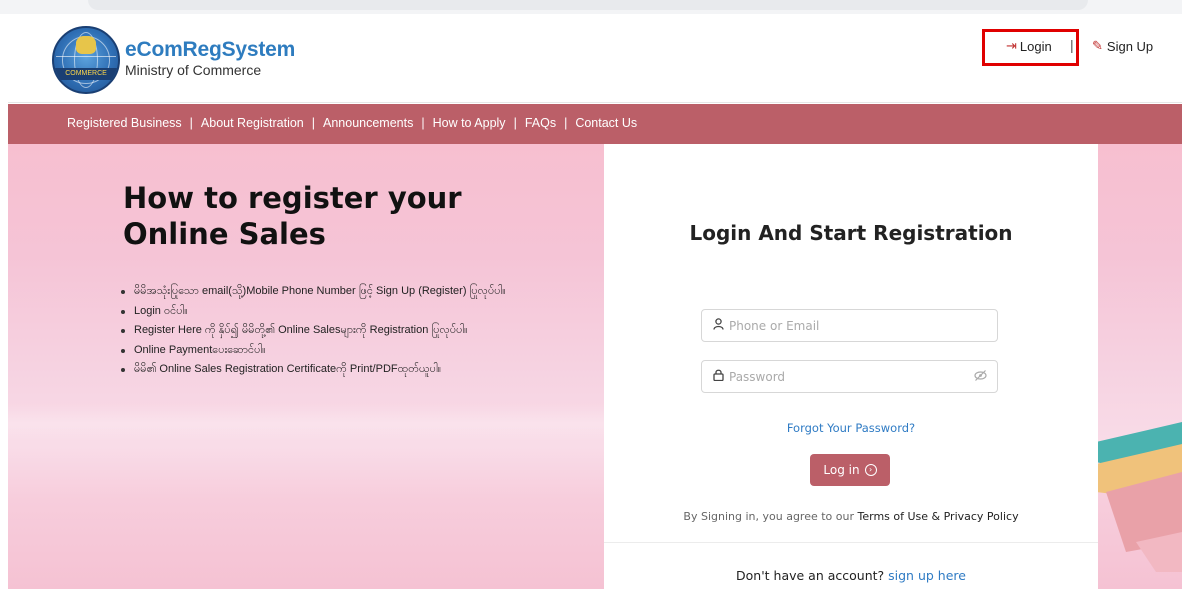 Image resolution: width=1182 pixels, height=589 pixels. Describe the element at coordinates (812, 575) in the screenshot. I see `no-account-prefix: Don't have an account?` at that location.